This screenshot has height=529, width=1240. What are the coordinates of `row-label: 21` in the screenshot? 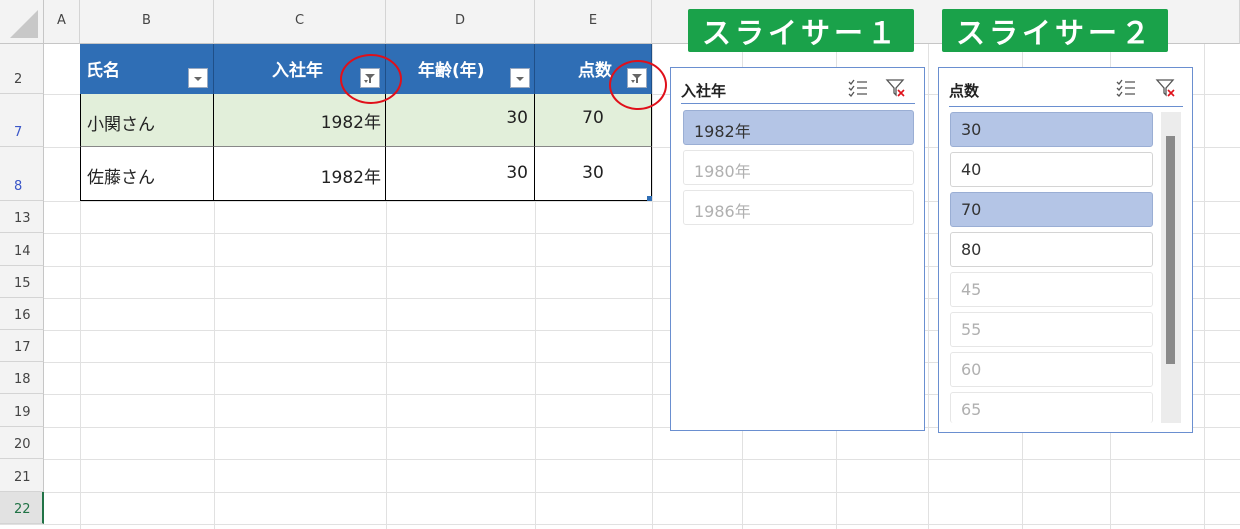 It's located at (22, 477).